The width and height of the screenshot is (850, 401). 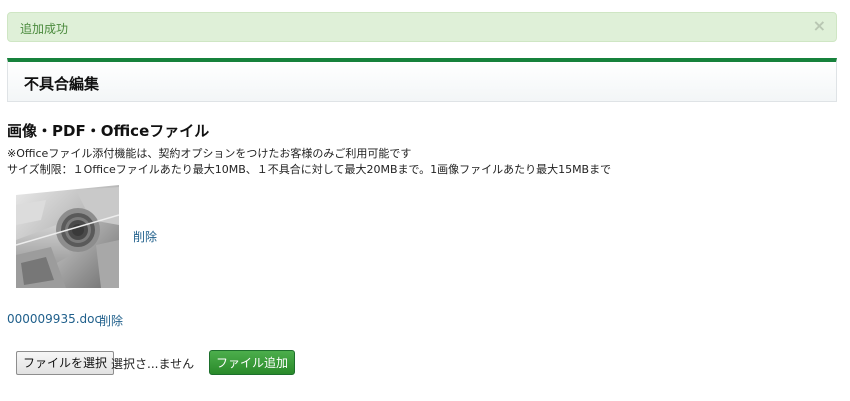 What do you see at coordinates (145, 236) in the screenshot?
I see `image-delete-link: 削除` at bounding box center [145, 236].